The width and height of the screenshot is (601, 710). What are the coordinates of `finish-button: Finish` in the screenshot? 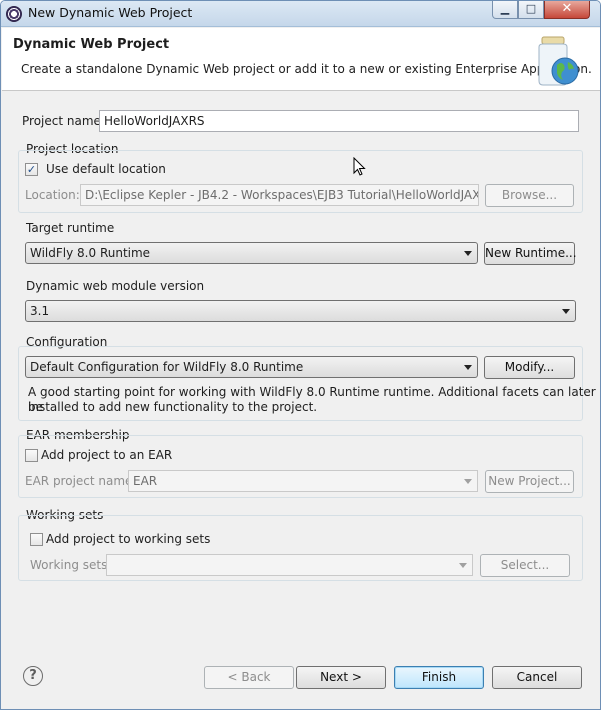 It's located at (439, 677).